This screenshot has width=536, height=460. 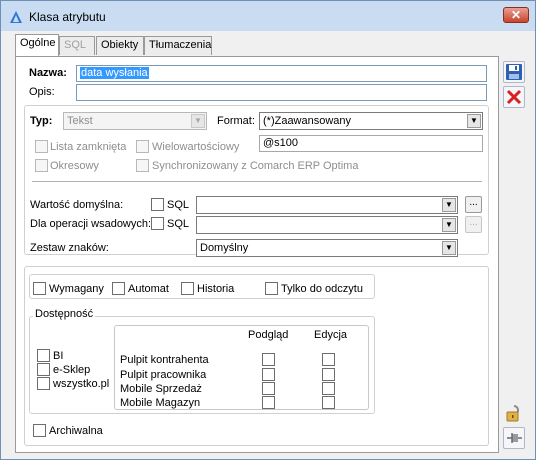 What do you see at coordinates (67, 17) in the screenshot?
I see `window-title: Klasa atrybutu` at bounding box center [67, 17].